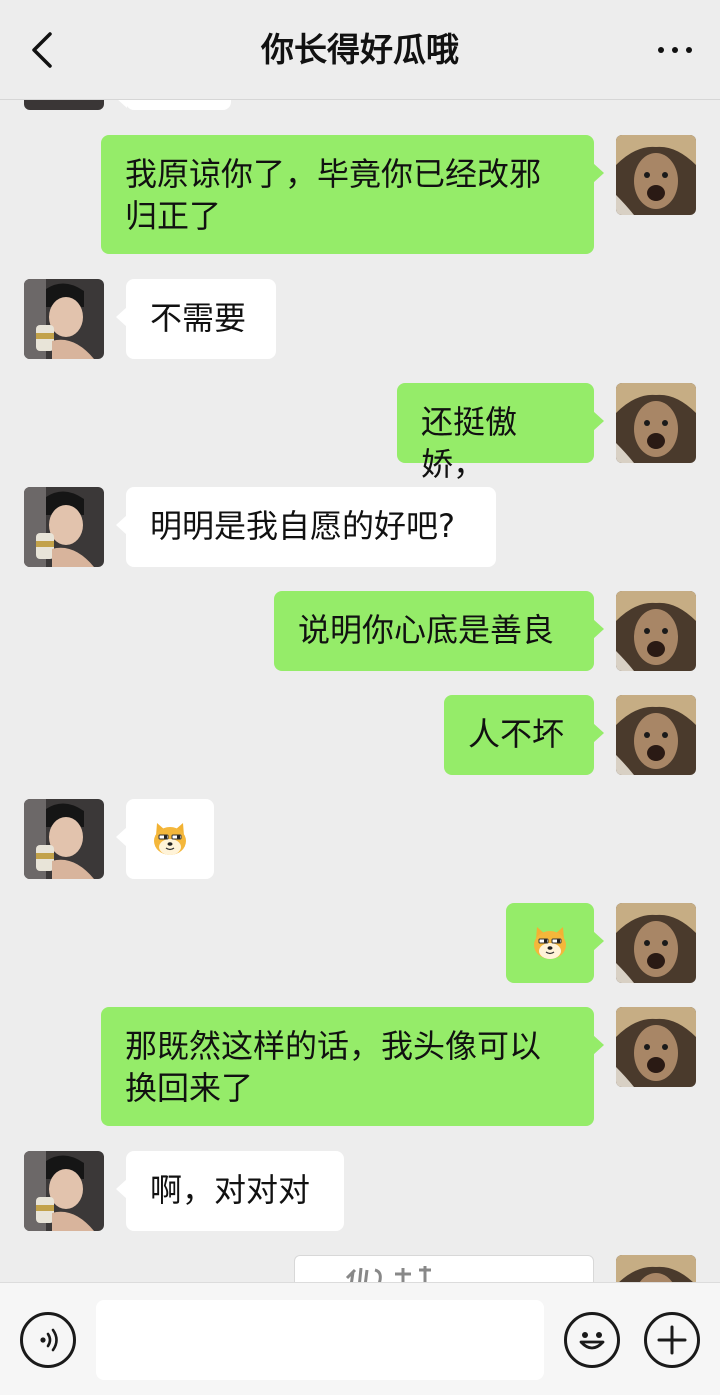 The image size is (720, 1395). I want to click on chat-header: 你长得好瓜哦, so click(360, 50).